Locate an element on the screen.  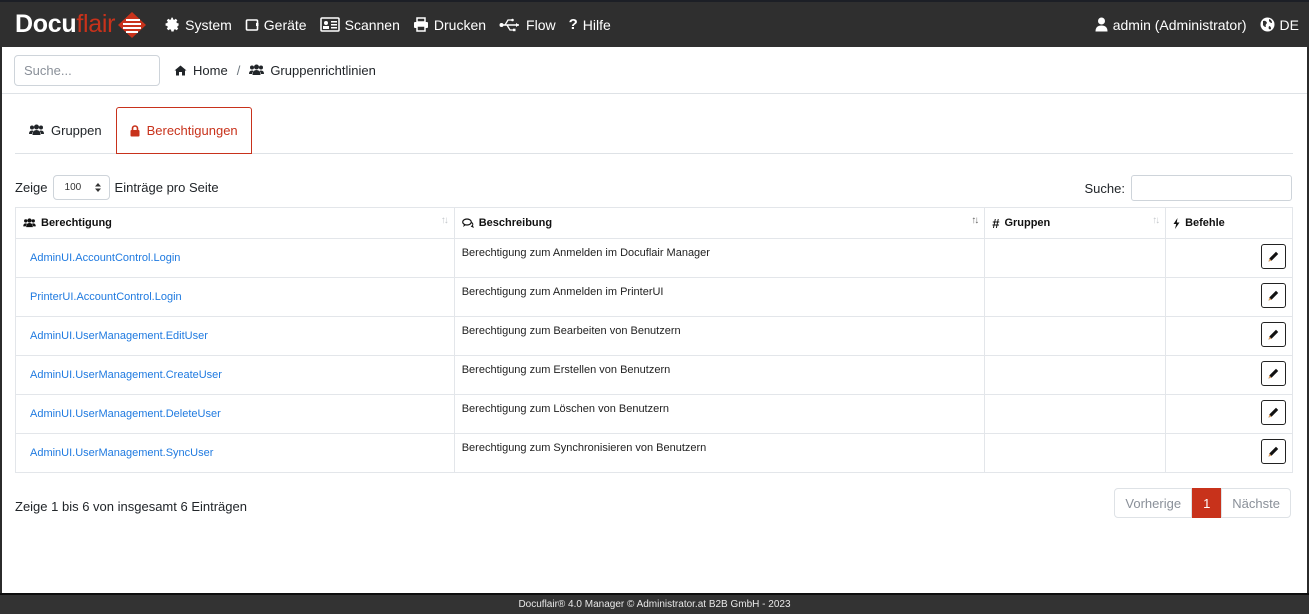
id-card-icon is located at coordinates (329, 24).